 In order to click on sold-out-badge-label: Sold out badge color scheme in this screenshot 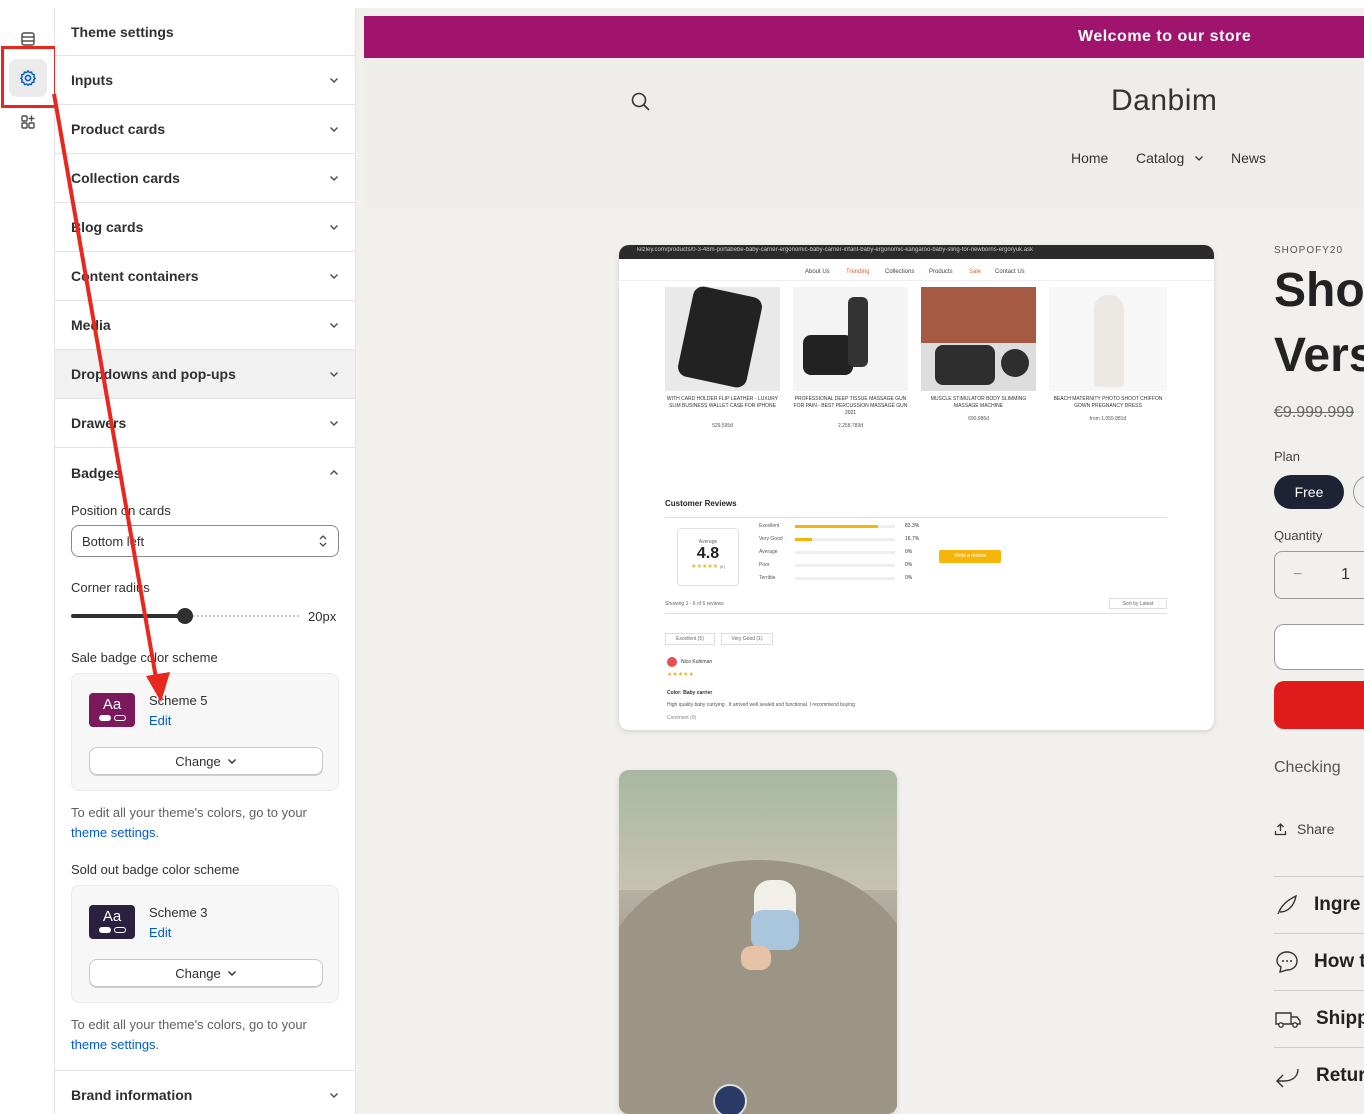, I will do `click(155, 869)`.